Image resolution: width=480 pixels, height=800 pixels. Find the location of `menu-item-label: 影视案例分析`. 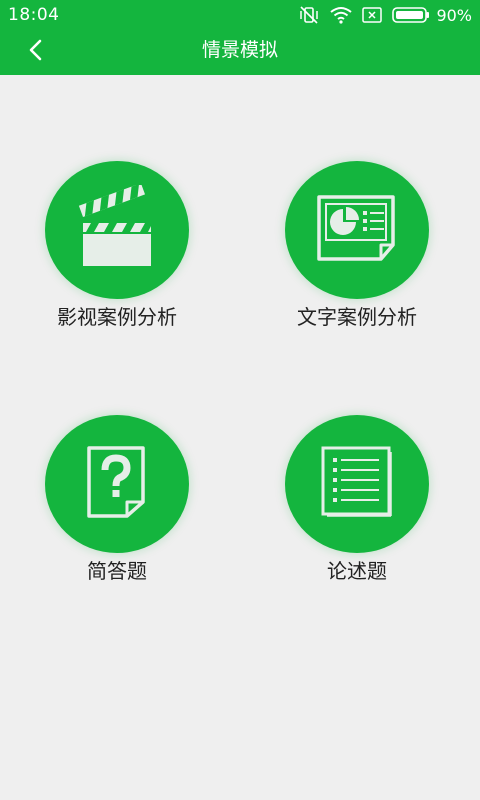

menu-item-label: 影视案例分析 is located at coordinates (117, 317).